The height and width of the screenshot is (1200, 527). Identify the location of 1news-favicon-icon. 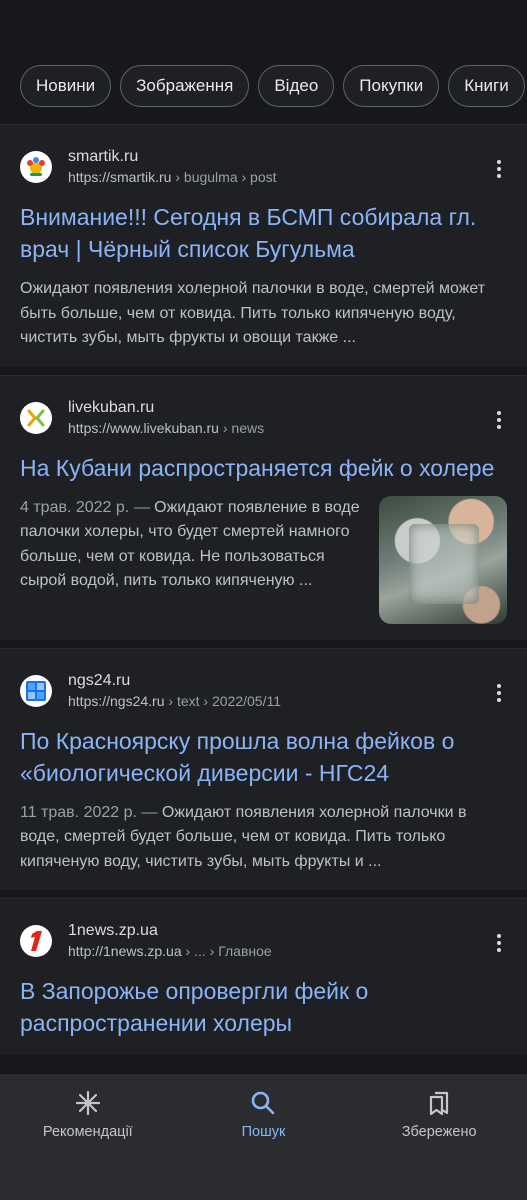
(36, 941).